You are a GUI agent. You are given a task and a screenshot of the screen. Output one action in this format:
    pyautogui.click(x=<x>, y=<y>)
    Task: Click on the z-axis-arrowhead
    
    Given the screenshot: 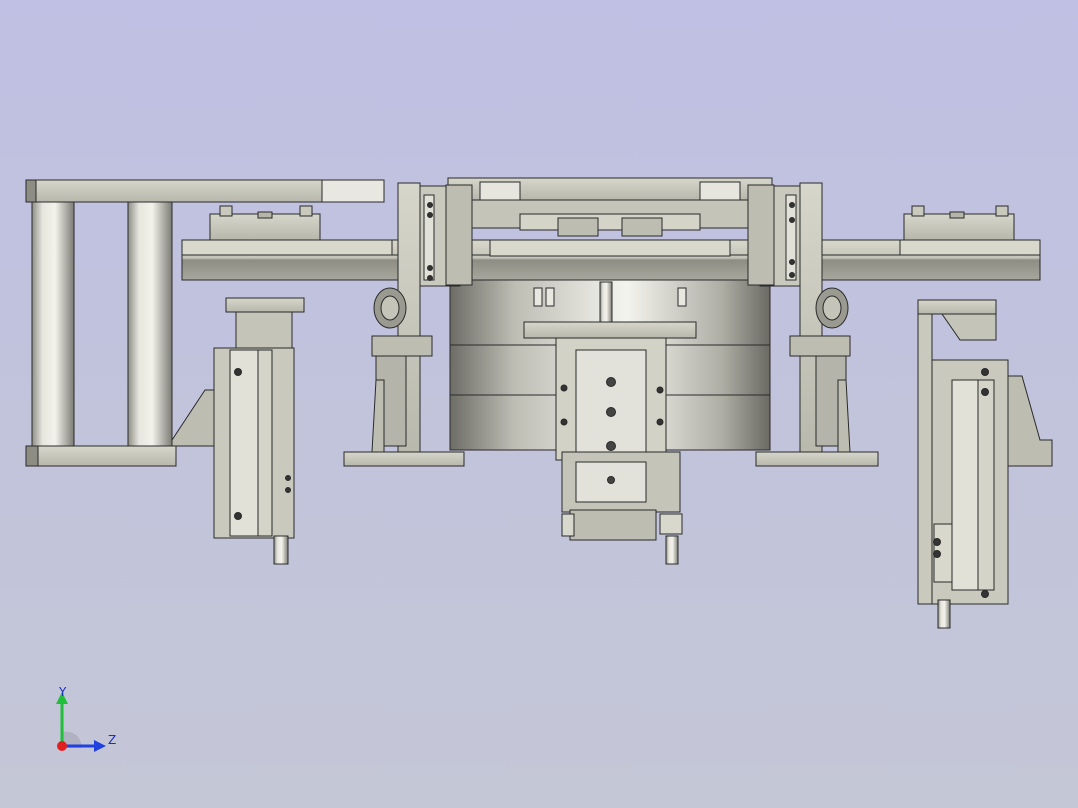 What is the action you would take?
    pyautogui.click(x=100, y=746)
    